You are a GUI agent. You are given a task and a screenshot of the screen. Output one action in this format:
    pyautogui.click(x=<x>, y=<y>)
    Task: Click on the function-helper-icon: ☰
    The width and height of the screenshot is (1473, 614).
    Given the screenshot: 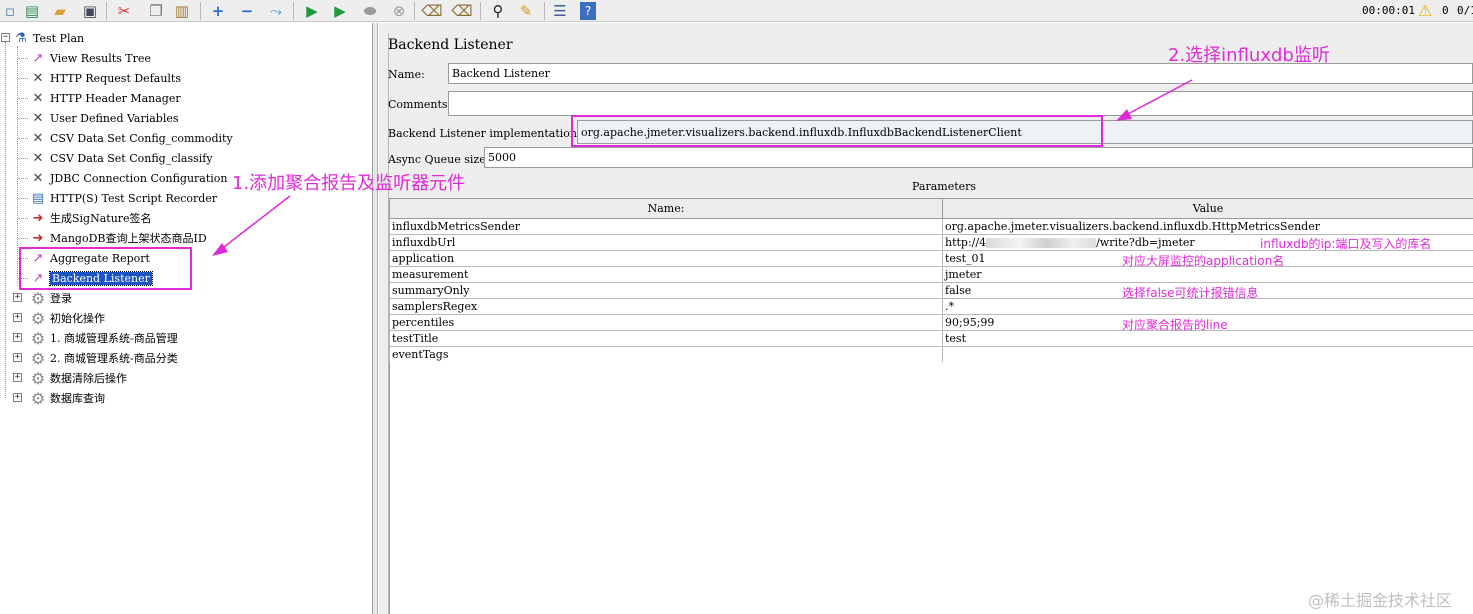 What is the action you would take?
    pyautogui.click(x=560, y=11)
    